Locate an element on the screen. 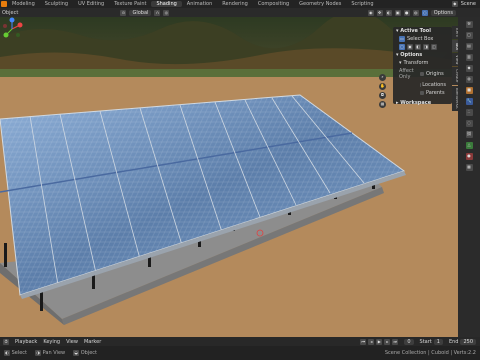 The width and height of the screenshot is (480, 360). parents-option: Parents is located at coordinates (422, 93).